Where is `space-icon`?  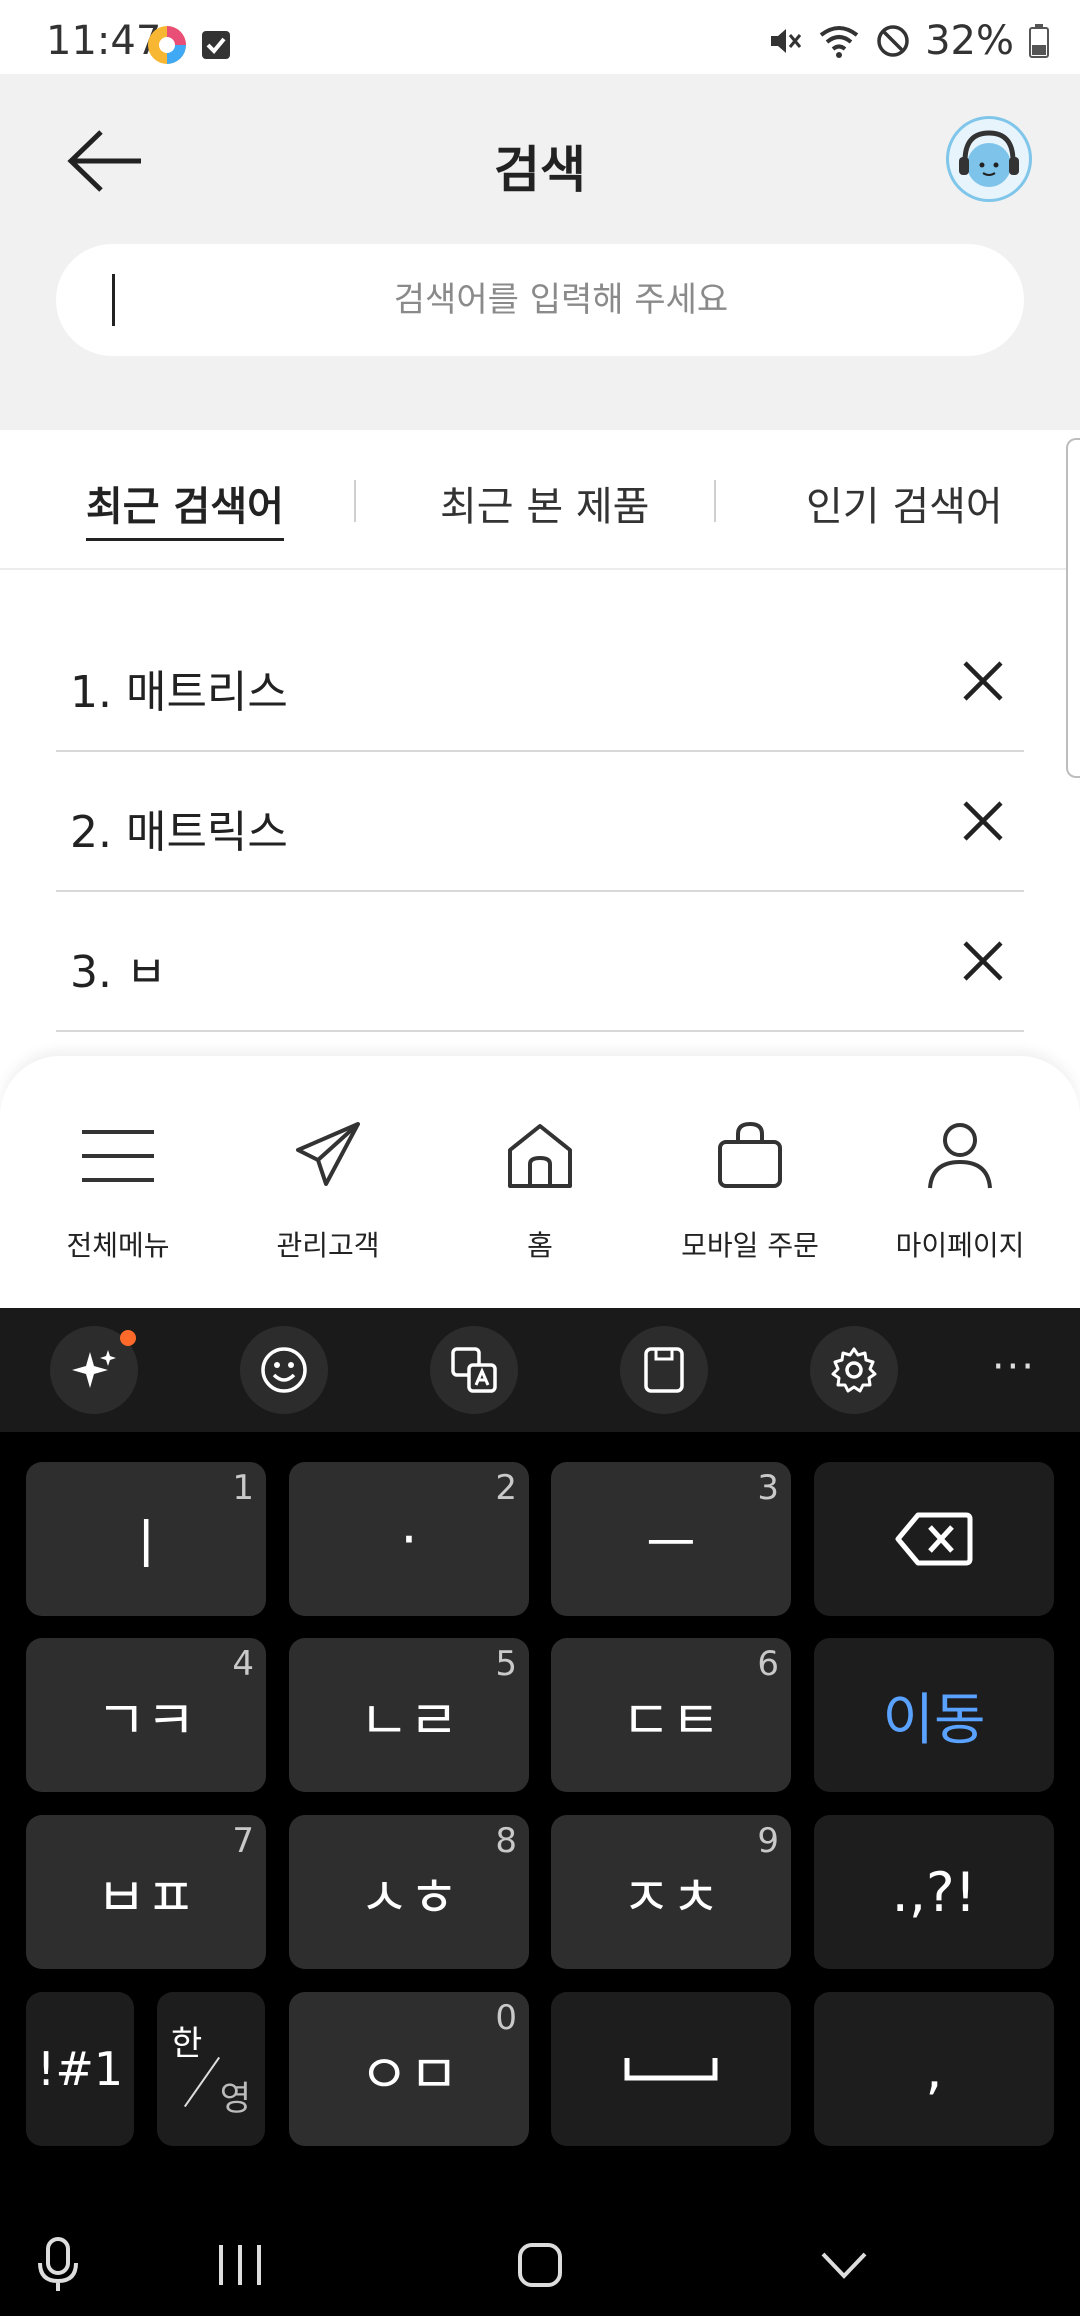
space-icon is located at coordinates (671, 2069).